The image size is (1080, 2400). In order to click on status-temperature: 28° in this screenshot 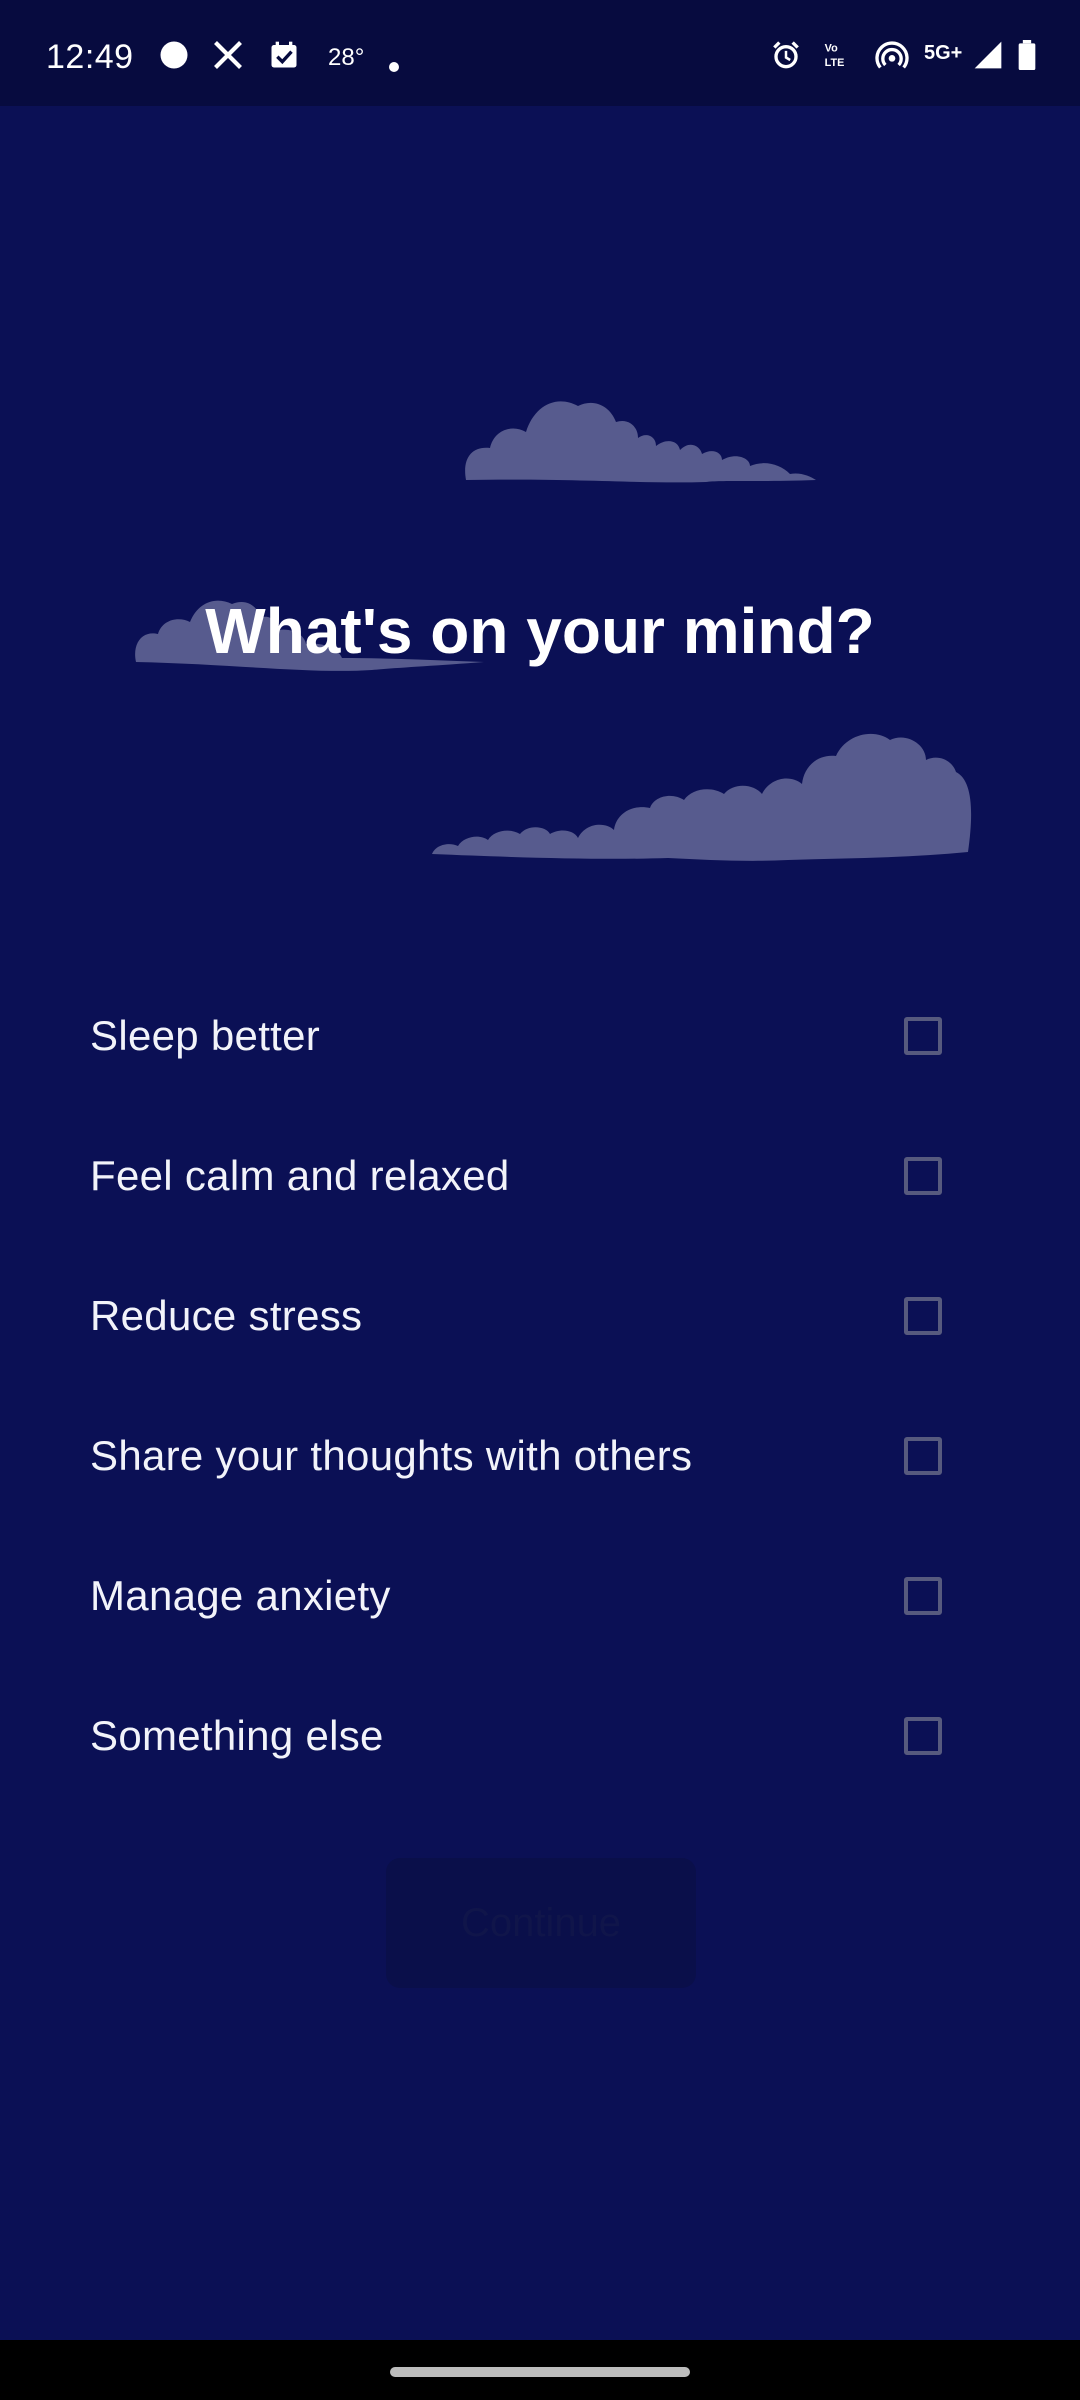, I will do `click(346, 57)`.